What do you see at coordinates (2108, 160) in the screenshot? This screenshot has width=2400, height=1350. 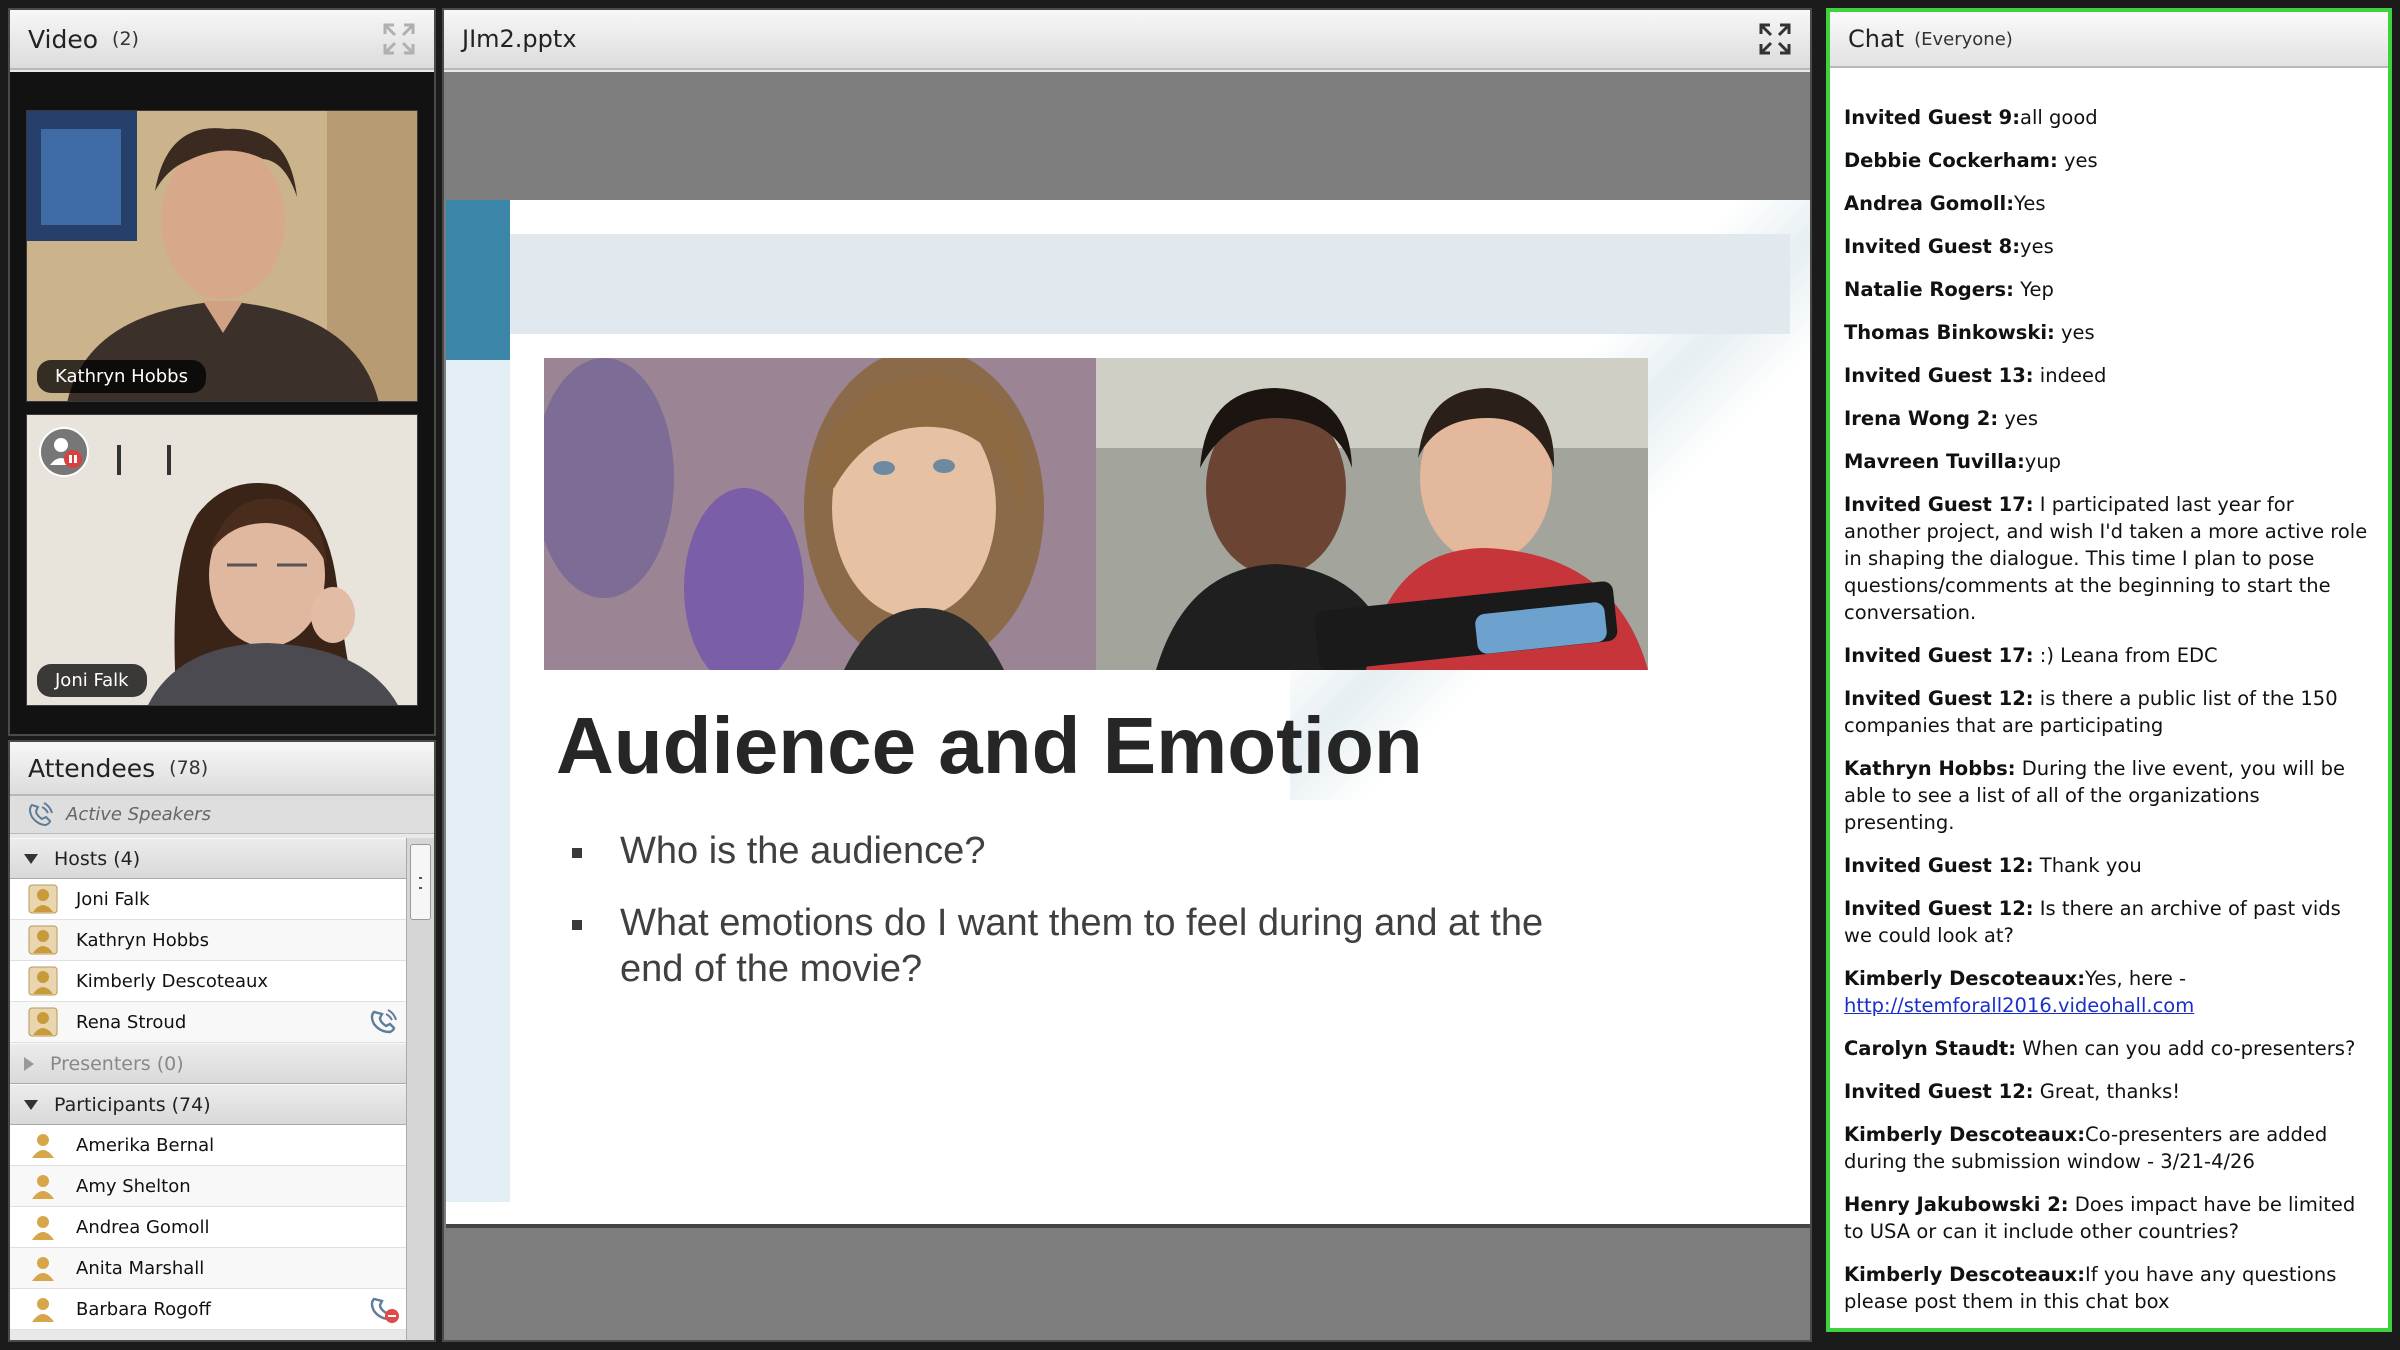 I see `chat-message: Debbie Cockerham: yes` at bounding box center [2108, 160].